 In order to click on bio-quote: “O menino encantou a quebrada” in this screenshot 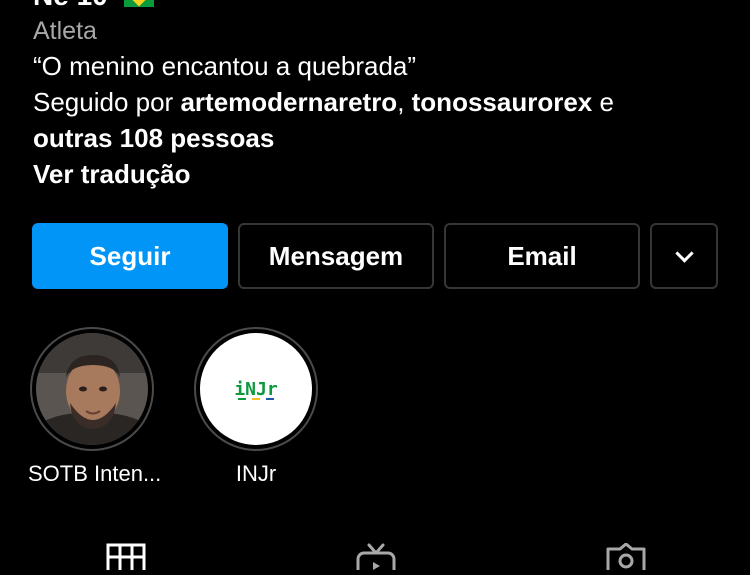, I will do `click(225, 66)`.